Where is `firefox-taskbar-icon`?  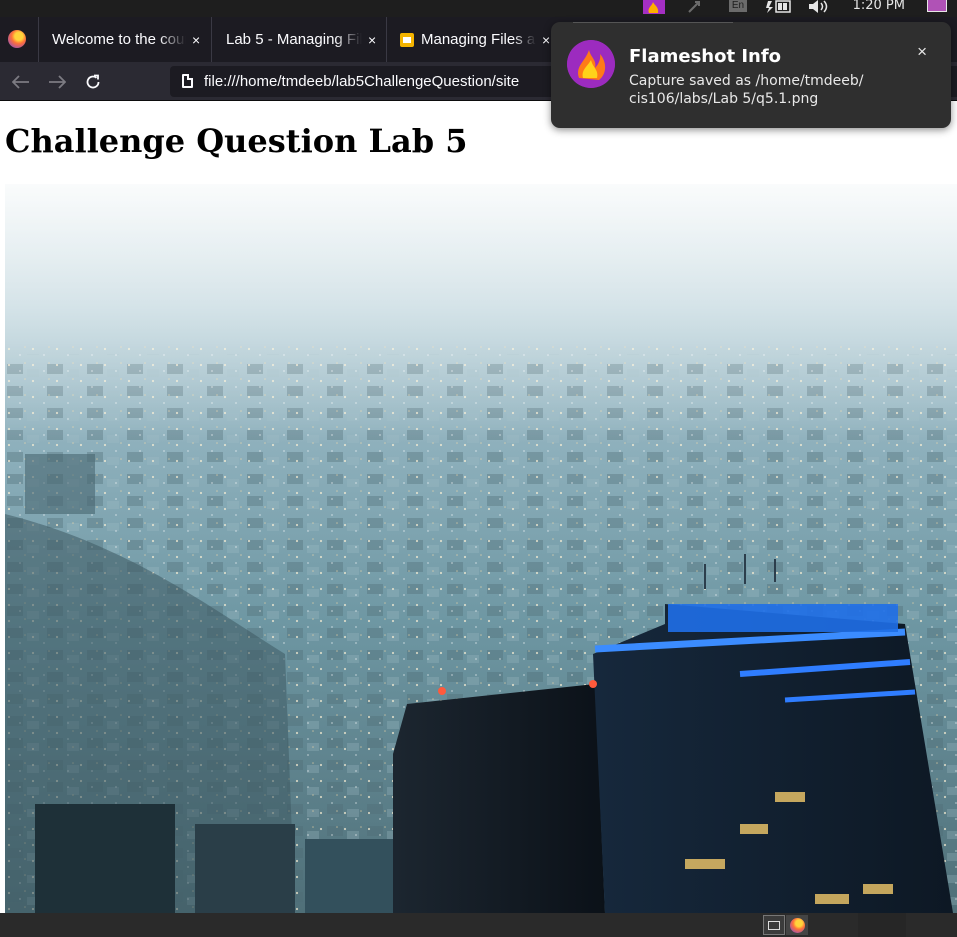 firefox-taskbar-icon is located at coordinates (797, 925).